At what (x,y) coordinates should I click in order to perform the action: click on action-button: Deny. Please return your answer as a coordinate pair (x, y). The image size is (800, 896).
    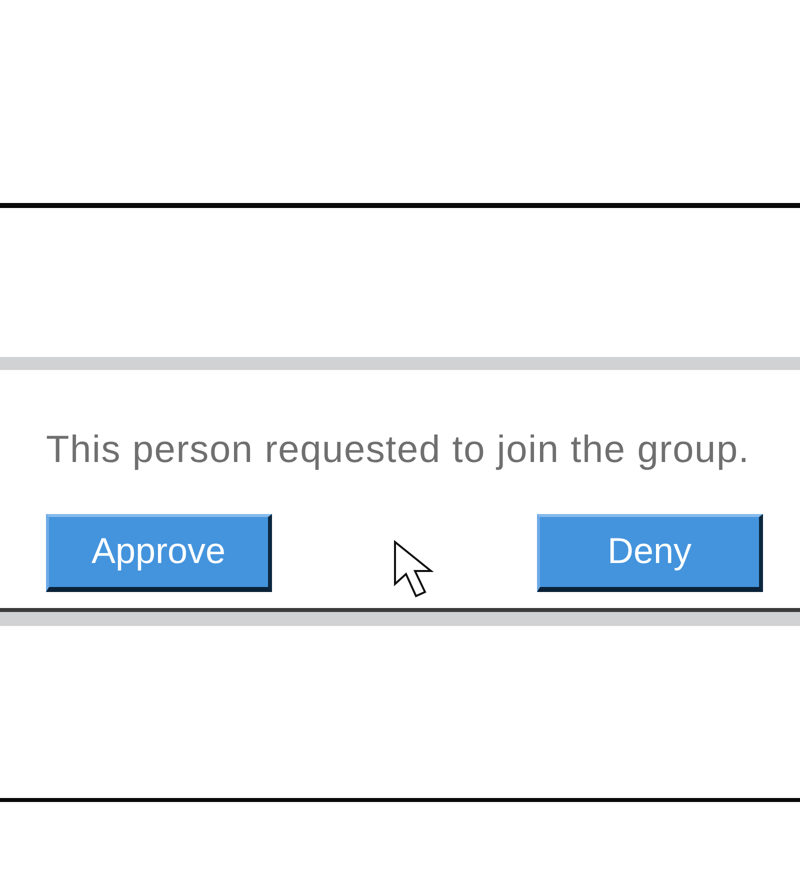
    Looking at the image, I should click on (650, 553).